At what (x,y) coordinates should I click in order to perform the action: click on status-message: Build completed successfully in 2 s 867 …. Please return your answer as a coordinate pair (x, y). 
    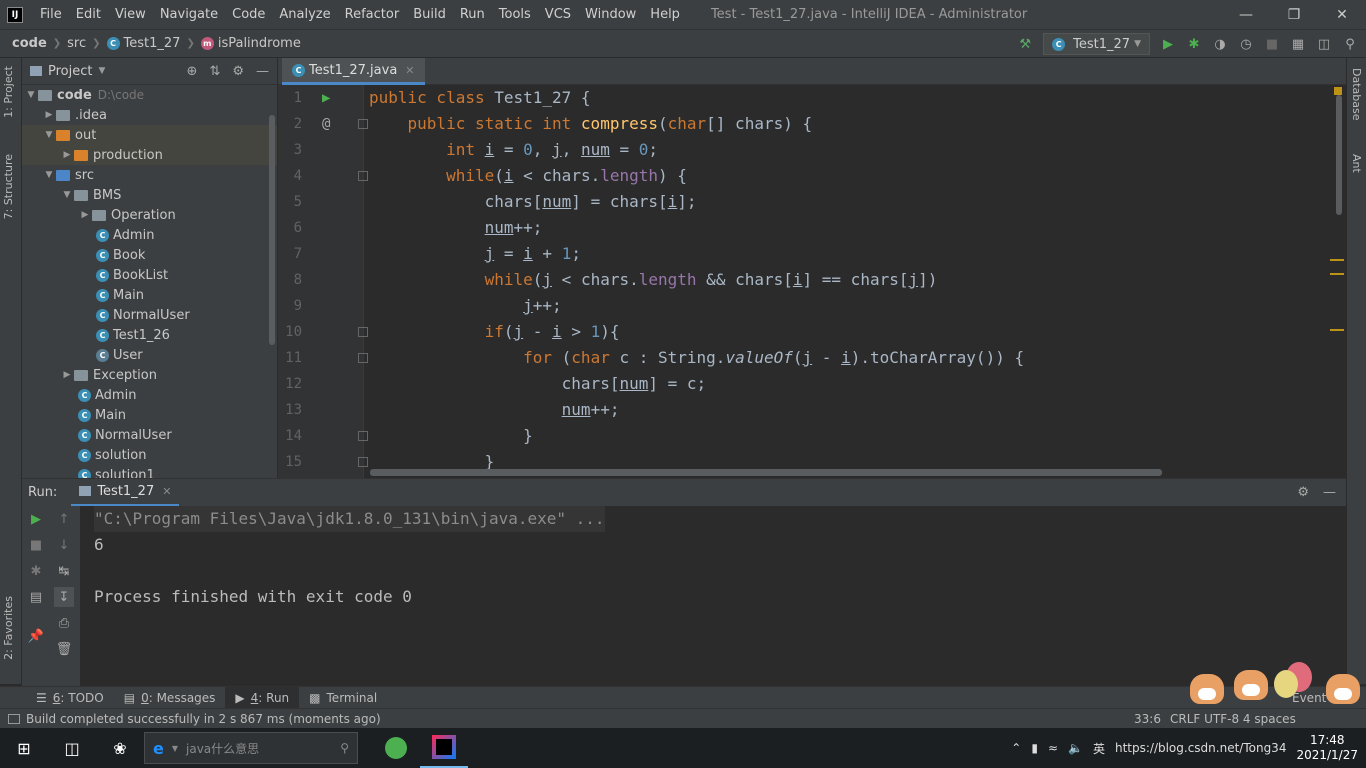
    Looking at the image, I should click on (194, 719).